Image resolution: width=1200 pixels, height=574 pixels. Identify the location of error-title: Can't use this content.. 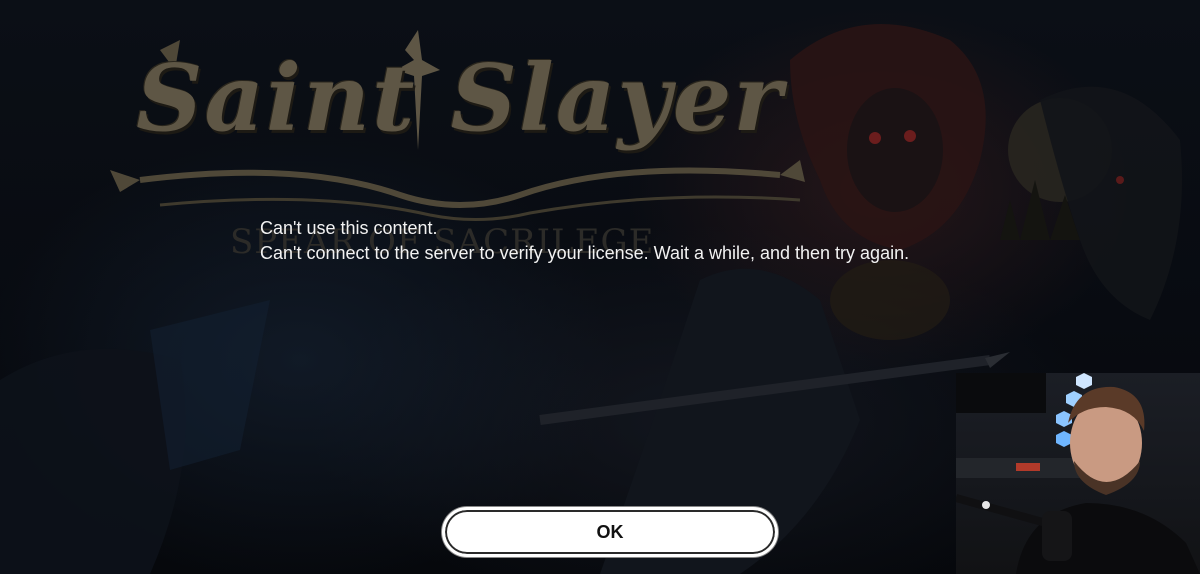
(349, 228).